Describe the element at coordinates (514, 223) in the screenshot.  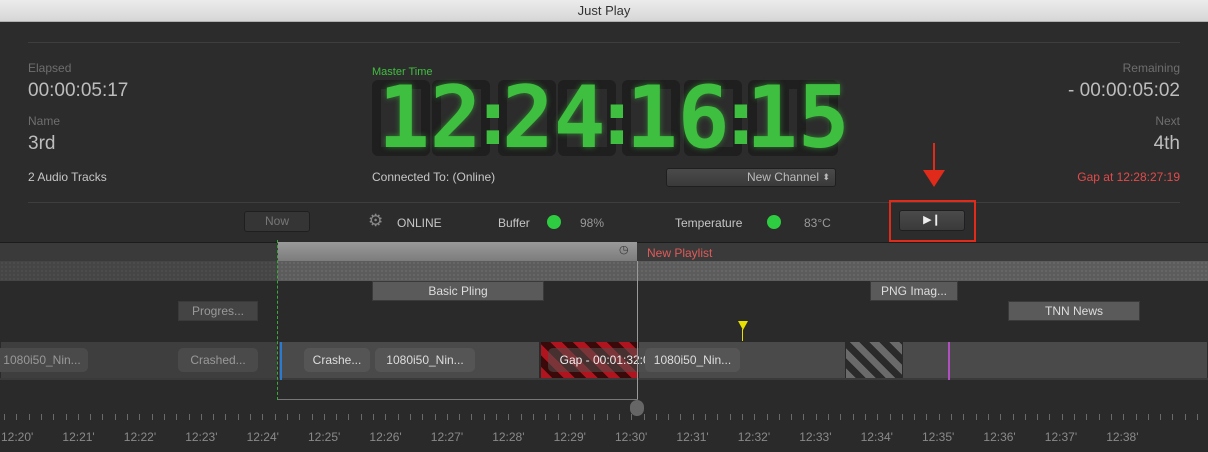
I see `buffer-label: Buffer` at that location.